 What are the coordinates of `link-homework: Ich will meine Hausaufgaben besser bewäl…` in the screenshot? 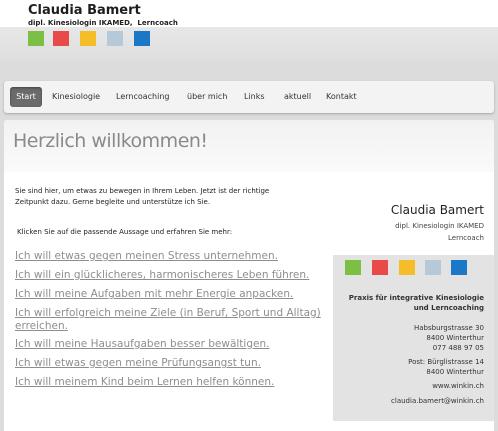 It's located at (174, 344).